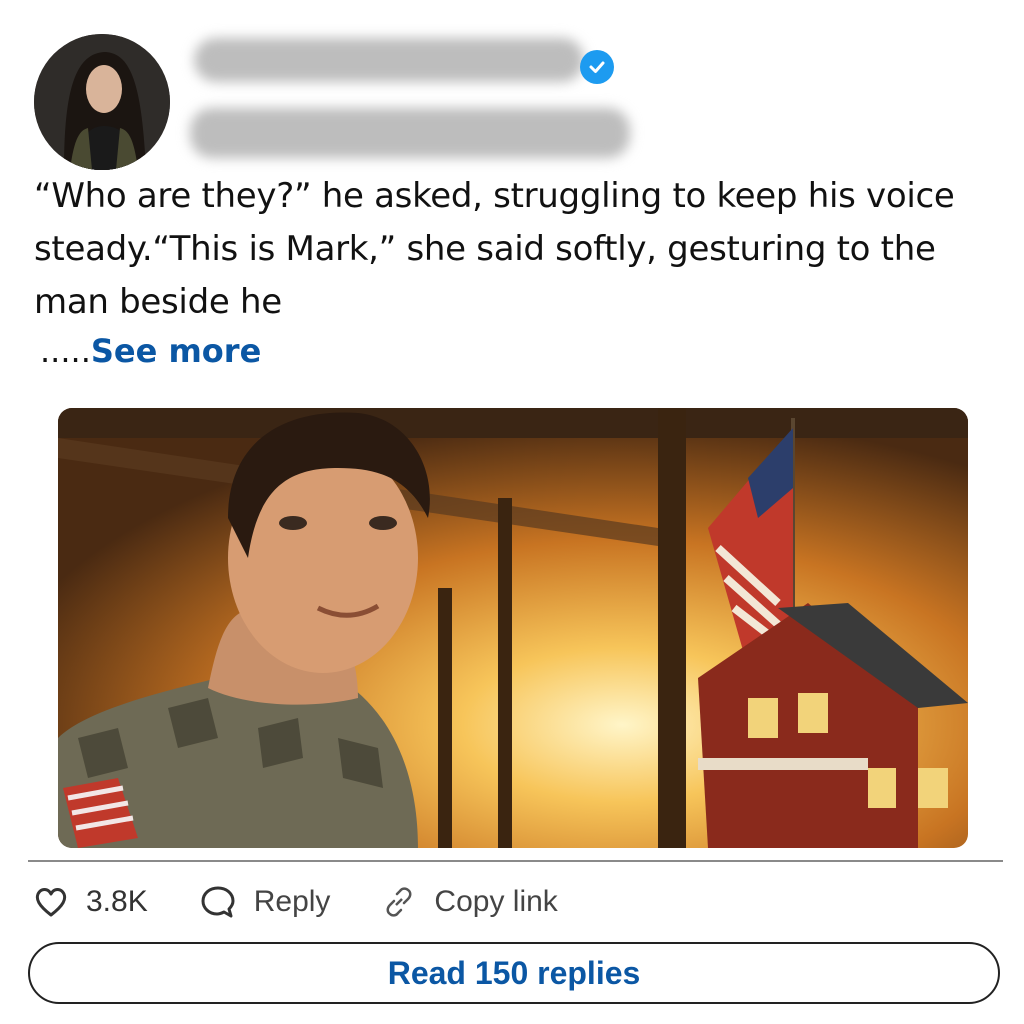  Describe the element at coordinates (117, 901) in the screenshot. I see `like-count: 3.8K` at that location.